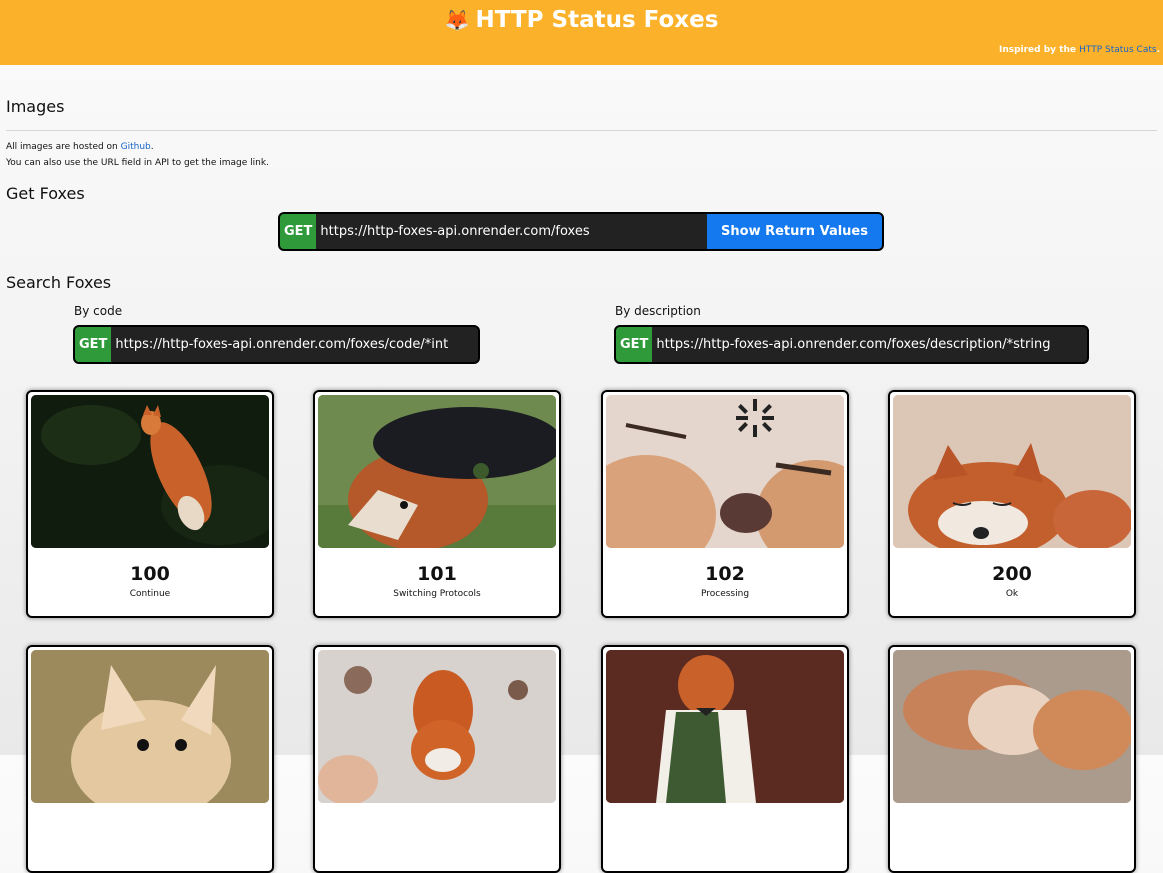 This screenshot has width=1163, height=873. Describe the element at coordinates (63, 147) in the screenshot. I see `hosting-note-prefix: All images are hosted on` at that location.